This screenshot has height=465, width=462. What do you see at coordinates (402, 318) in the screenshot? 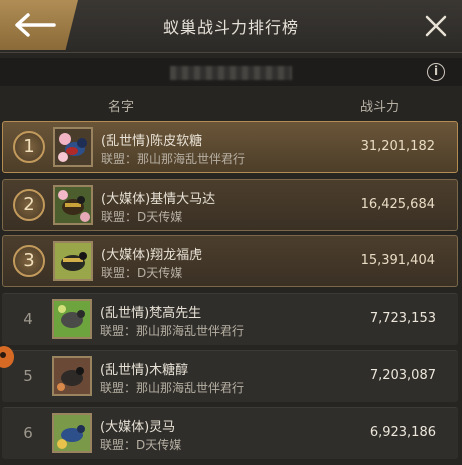
I see `power-value: 7,723,153` at bounding box center [402, 318].